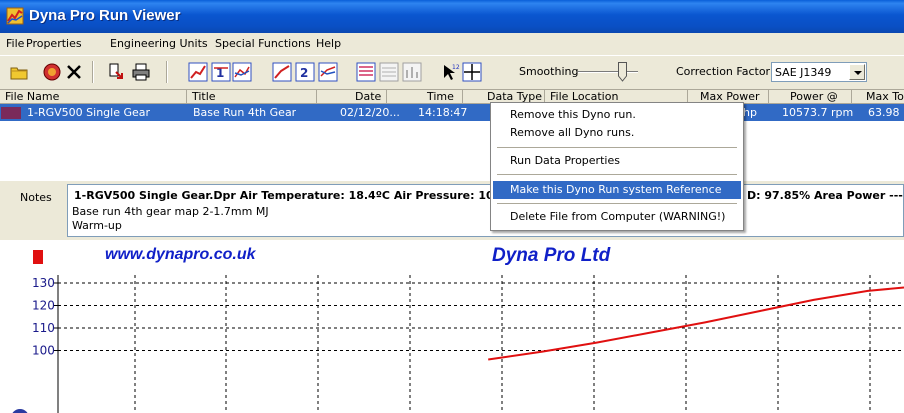  Describe the element at coordinates (818, 112) in the screenshot. I see `cell-power-at: 10573.7 rpm` at that location.